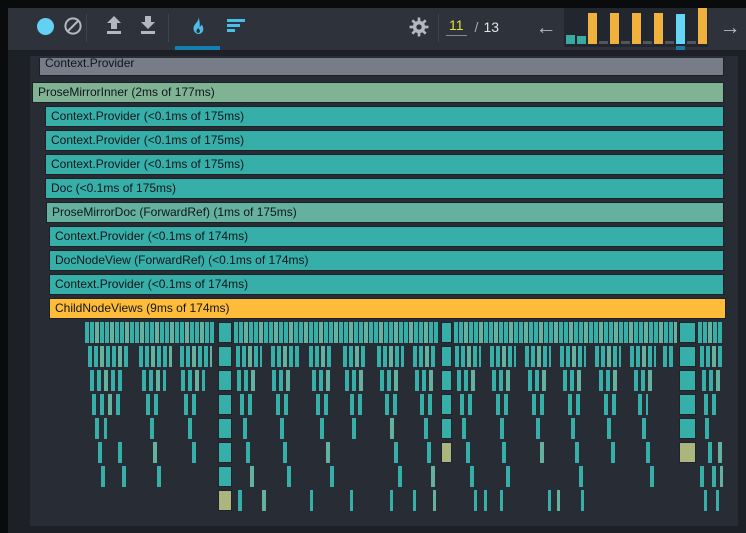 Image resolution: width=746 pixels, height=533 pixels. Describe the element at coordinates (378, 92) in the screenshot. I see `flame-row: ProseMirrorInner (2ms of 177ms)` at that location.